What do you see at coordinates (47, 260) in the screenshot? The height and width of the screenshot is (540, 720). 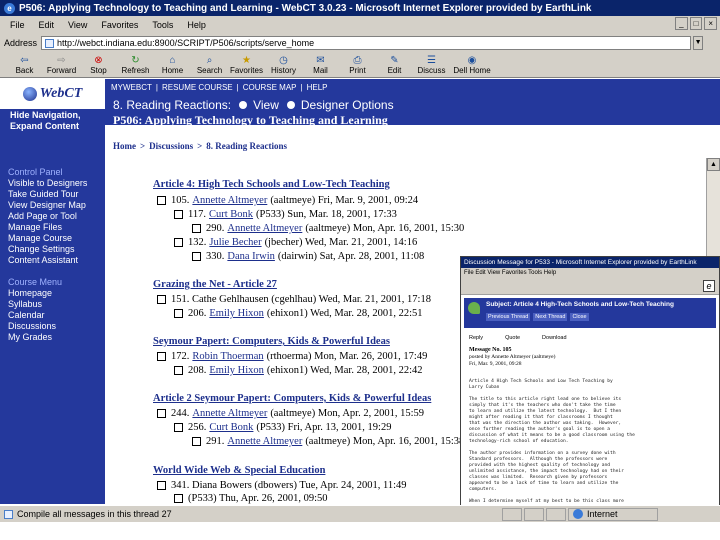 I see `control-panel-item: Content Assistant` at bounding box center [47, 260].